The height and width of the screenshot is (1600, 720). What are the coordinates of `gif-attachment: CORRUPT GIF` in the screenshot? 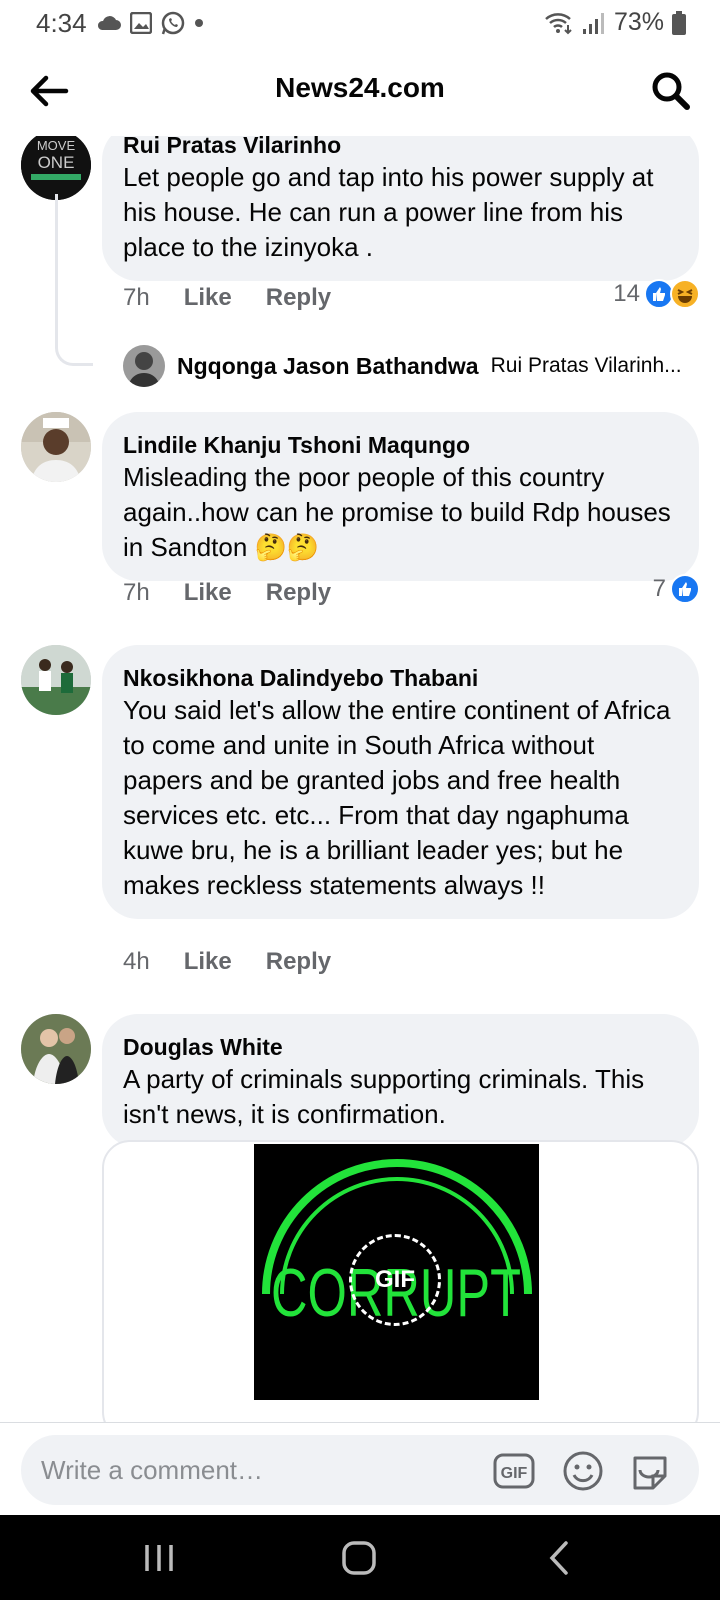 It's located at (400, 1281).